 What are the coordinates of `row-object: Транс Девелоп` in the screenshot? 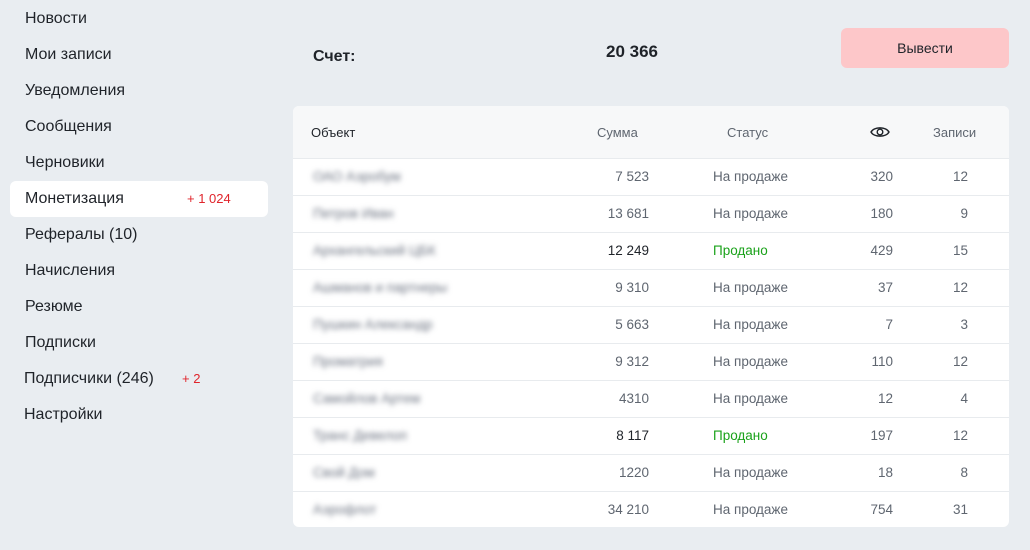 It's located at (360, 435).